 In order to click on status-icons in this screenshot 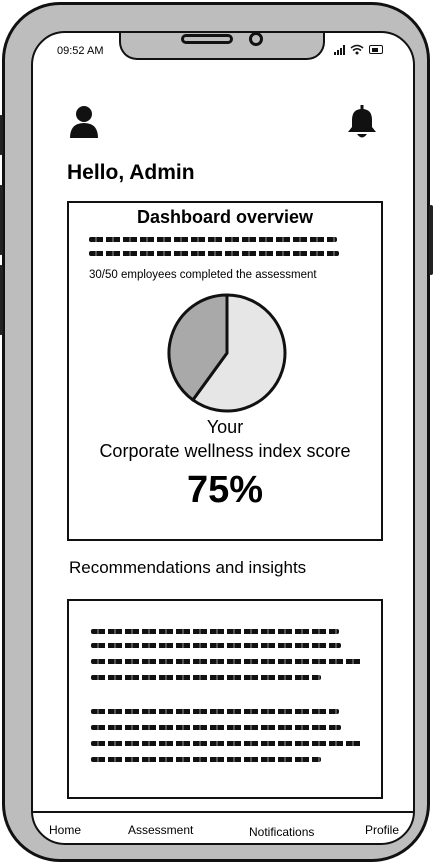, I will do `click(358, 49)`.